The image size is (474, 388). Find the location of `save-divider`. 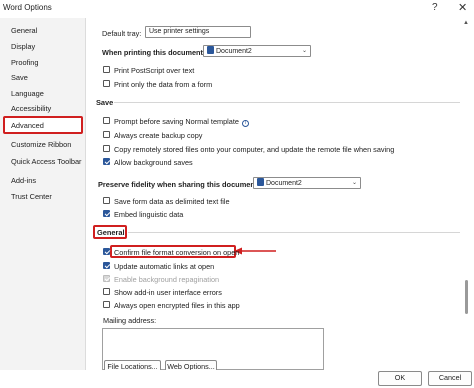

save-divider is located at coordinates (287, 102).